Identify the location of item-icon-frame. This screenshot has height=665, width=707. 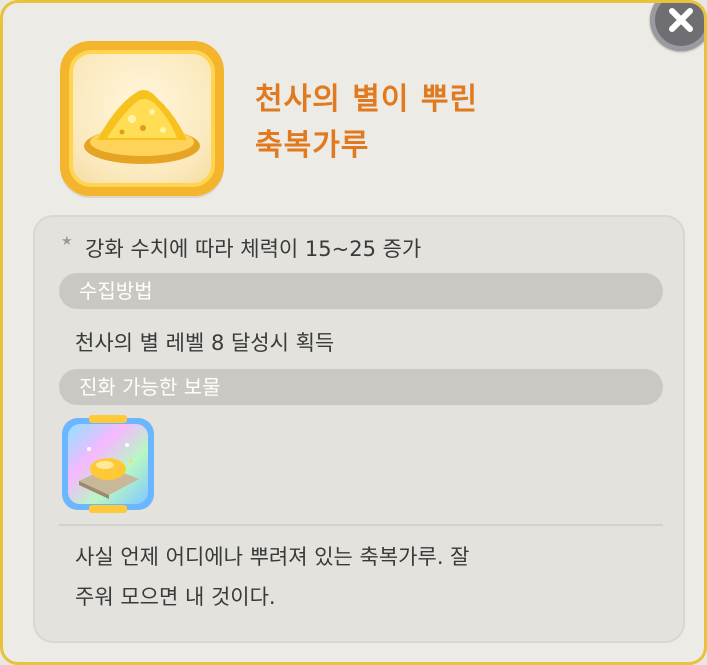
(142, 118).